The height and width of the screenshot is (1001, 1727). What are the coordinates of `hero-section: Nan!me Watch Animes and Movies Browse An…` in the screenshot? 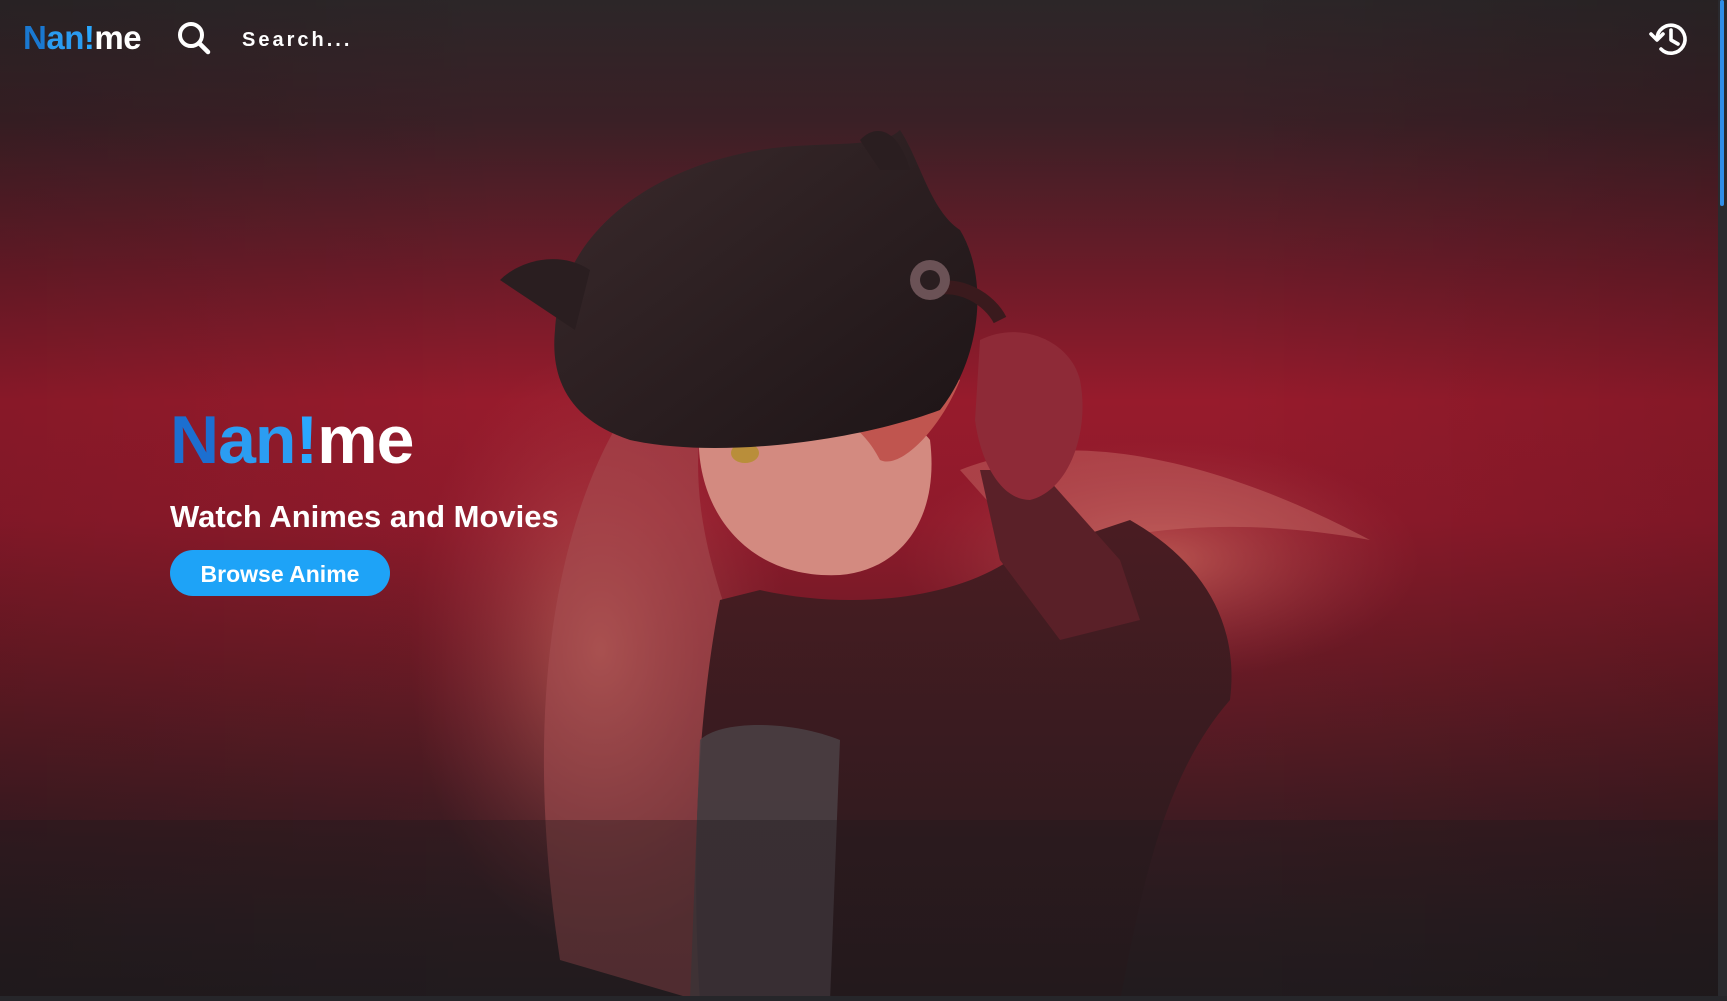 It's located at (364, 498).